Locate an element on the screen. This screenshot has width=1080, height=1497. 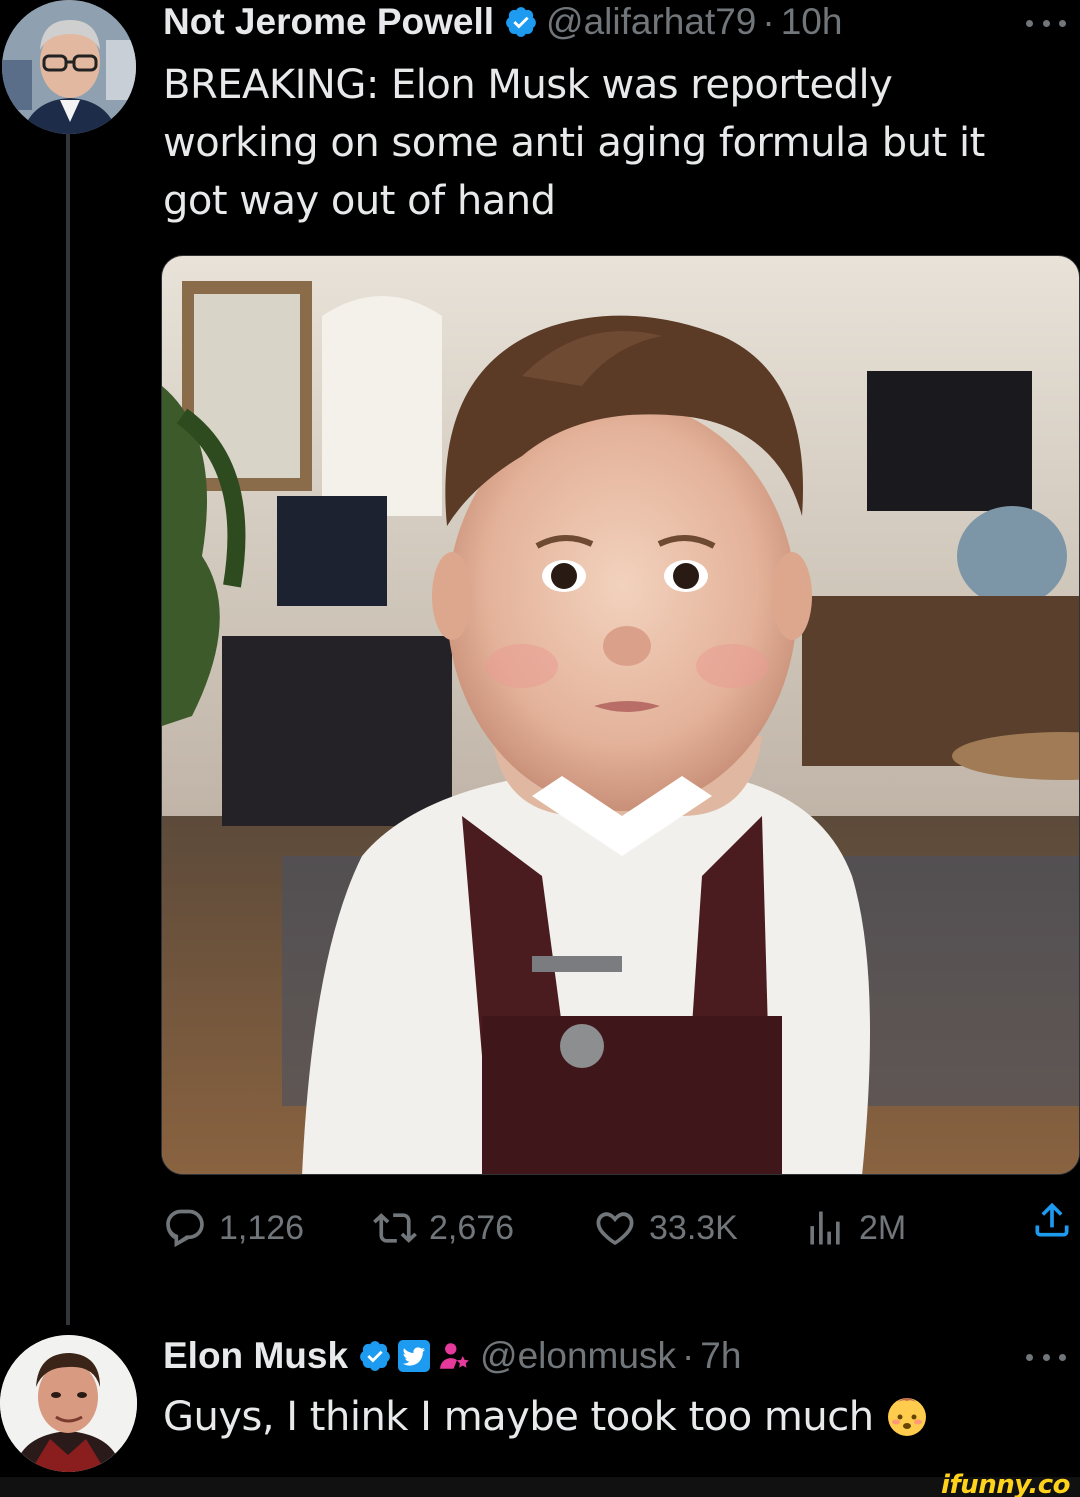
display-name: Not Jerome Powell is located at coordinates (328, 22).